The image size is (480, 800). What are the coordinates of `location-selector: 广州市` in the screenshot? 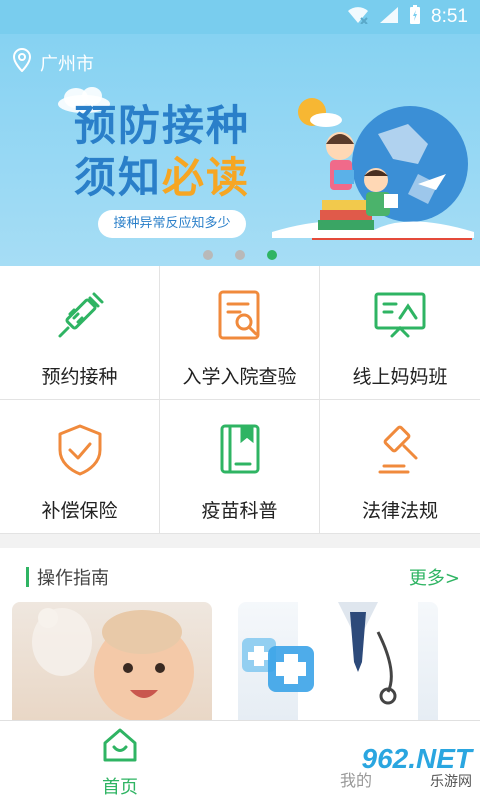 It's located at (53, 62).